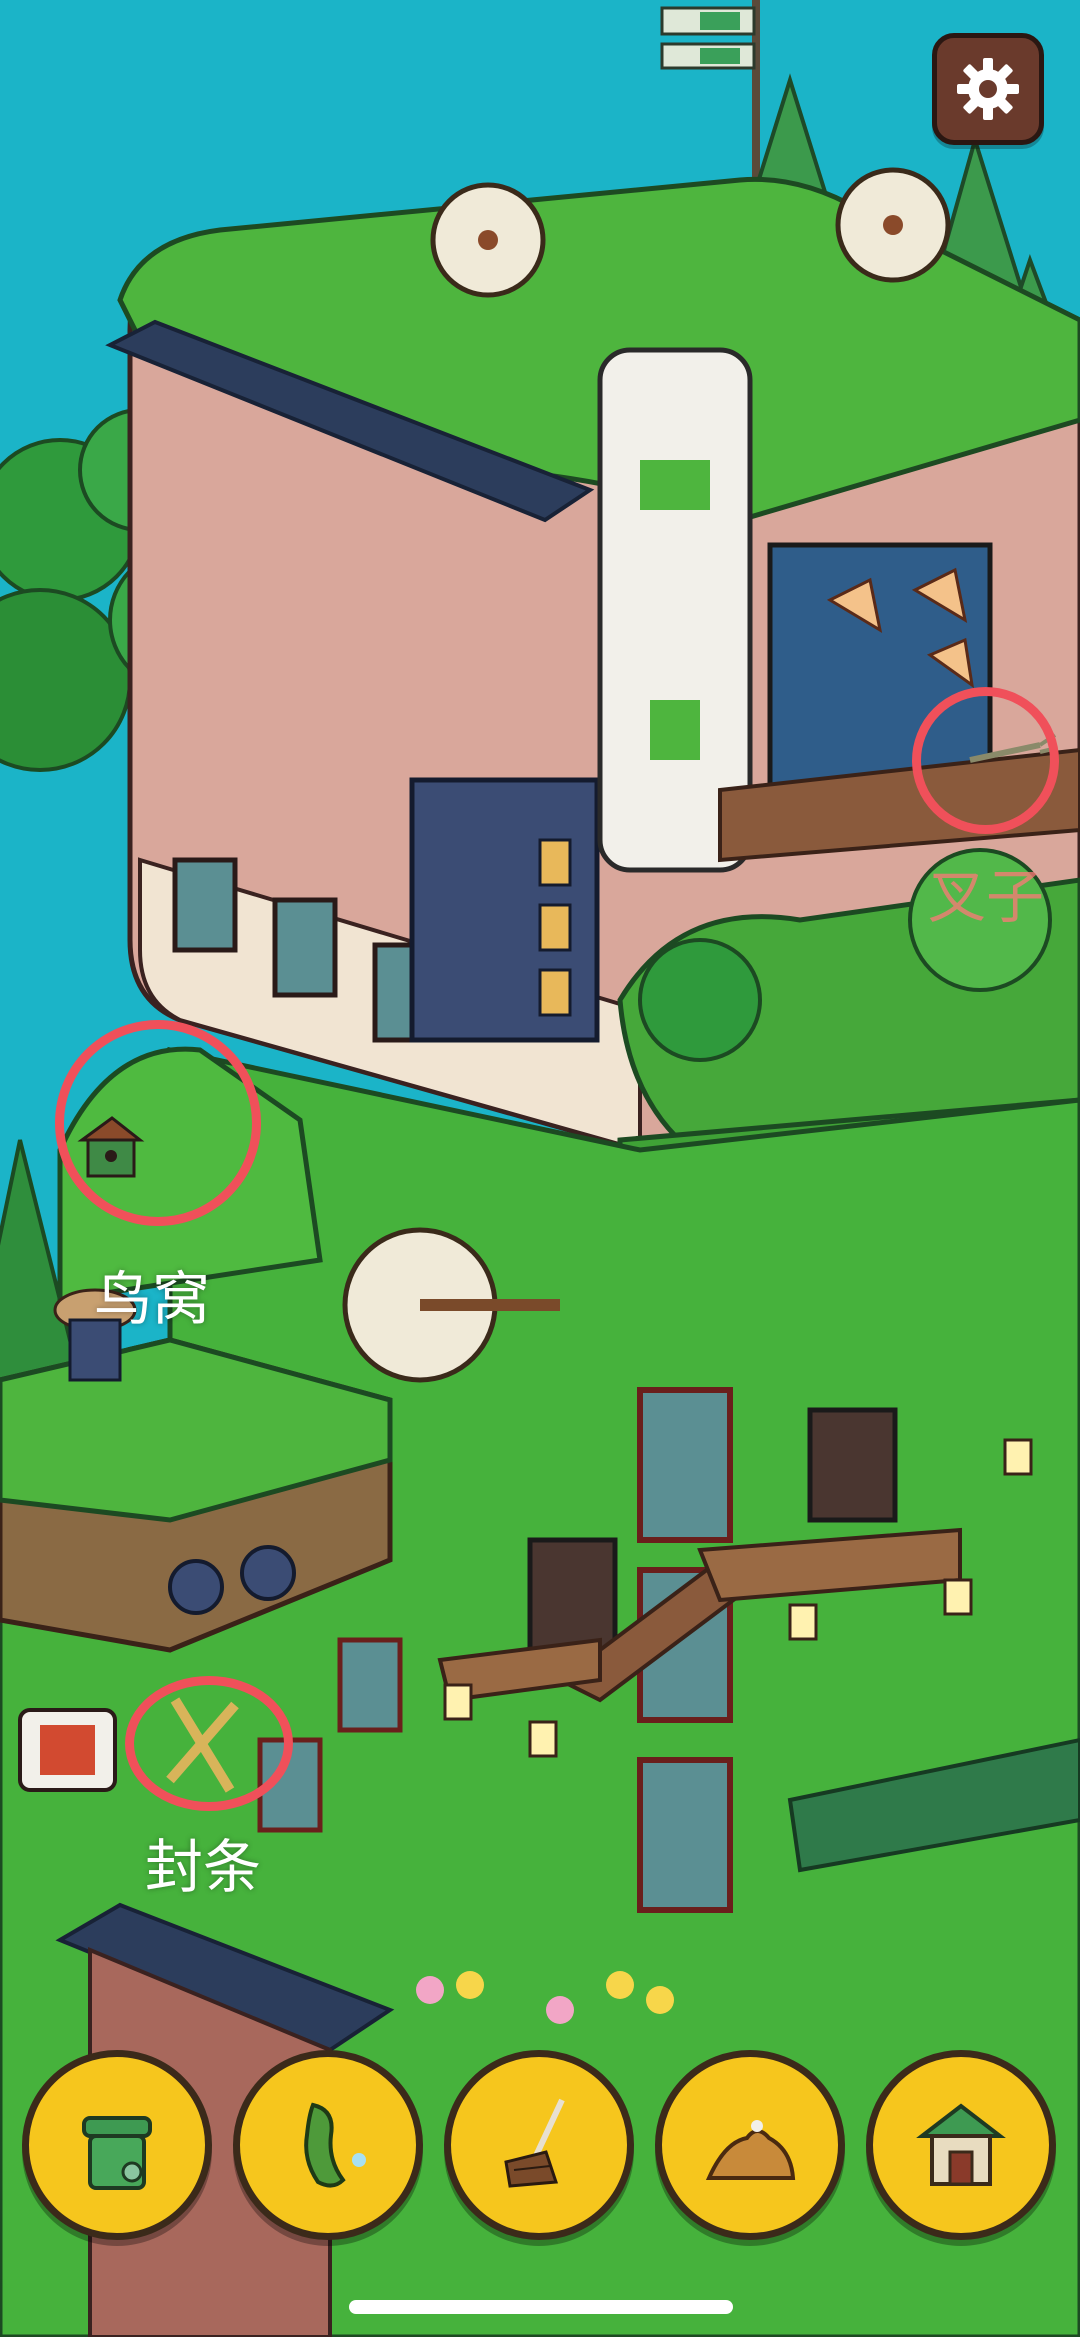 The image size is (1080, 2337). Describe the element at coordinates (67, 1750) in the screenshot. I see `shop-sign` at that location.